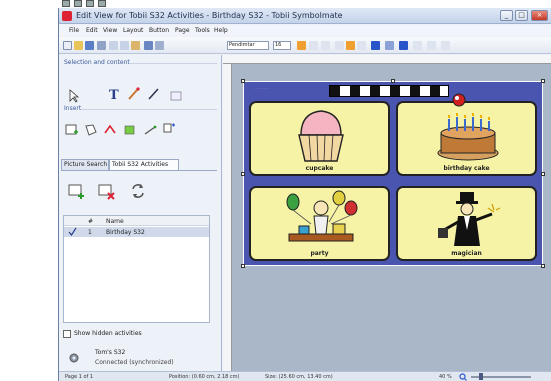  I want to click on pointer-icon, so click(74, 96).